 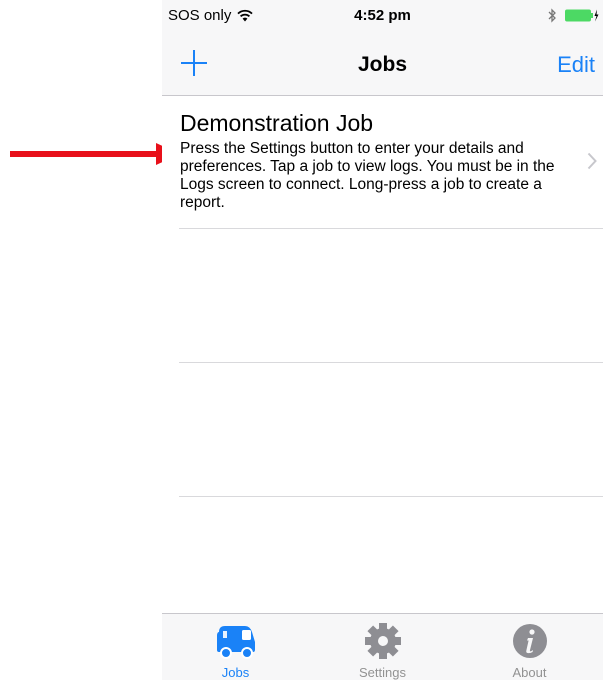 I want to click on edit-button: Edit, so click(x=576, y=65).